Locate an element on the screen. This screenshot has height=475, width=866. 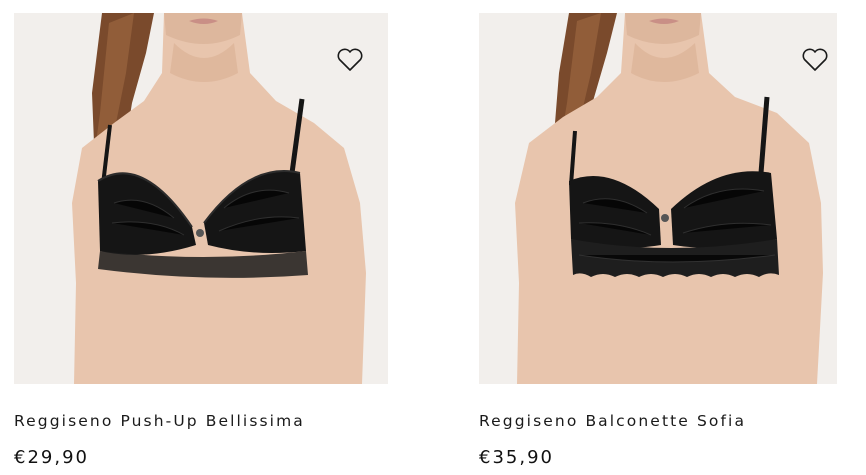
product-price: €29,90 is located at coordinates (51, 457).